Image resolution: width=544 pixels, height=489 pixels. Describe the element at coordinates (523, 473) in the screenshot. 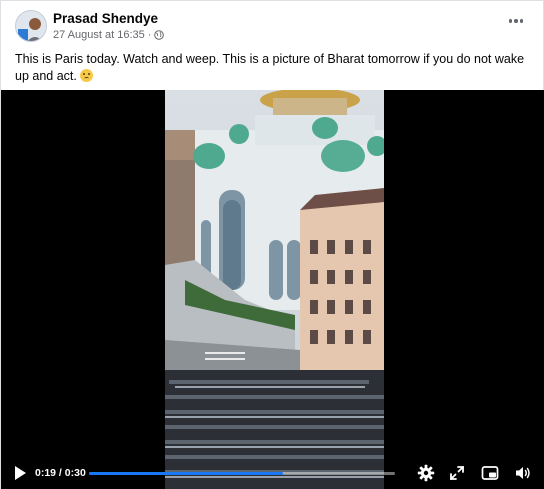

I see `volume-icon` at that location.